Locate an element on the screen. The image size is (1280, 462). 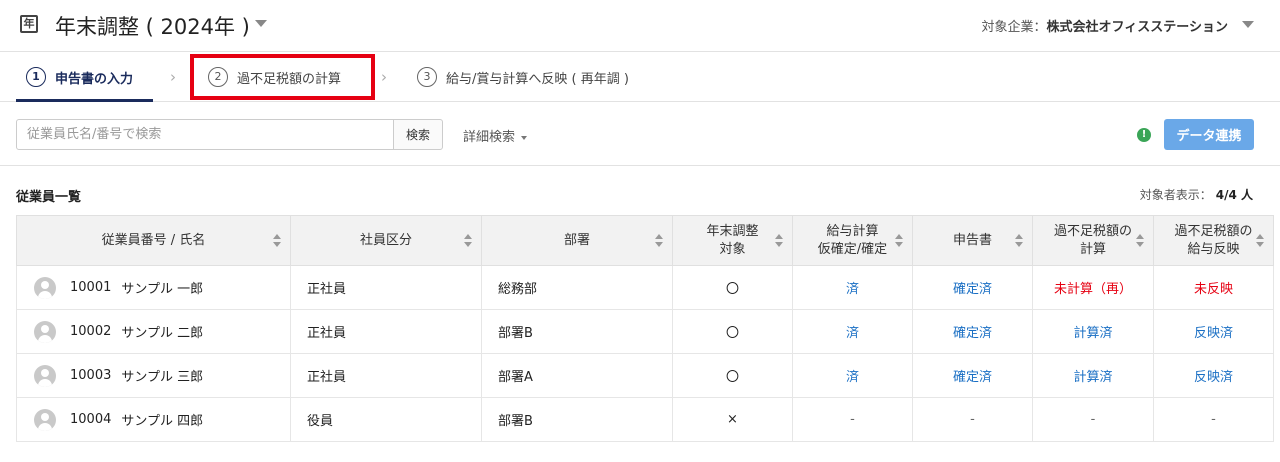
employee-name: サンプル 一郎 is located at coordinates (162, 289).